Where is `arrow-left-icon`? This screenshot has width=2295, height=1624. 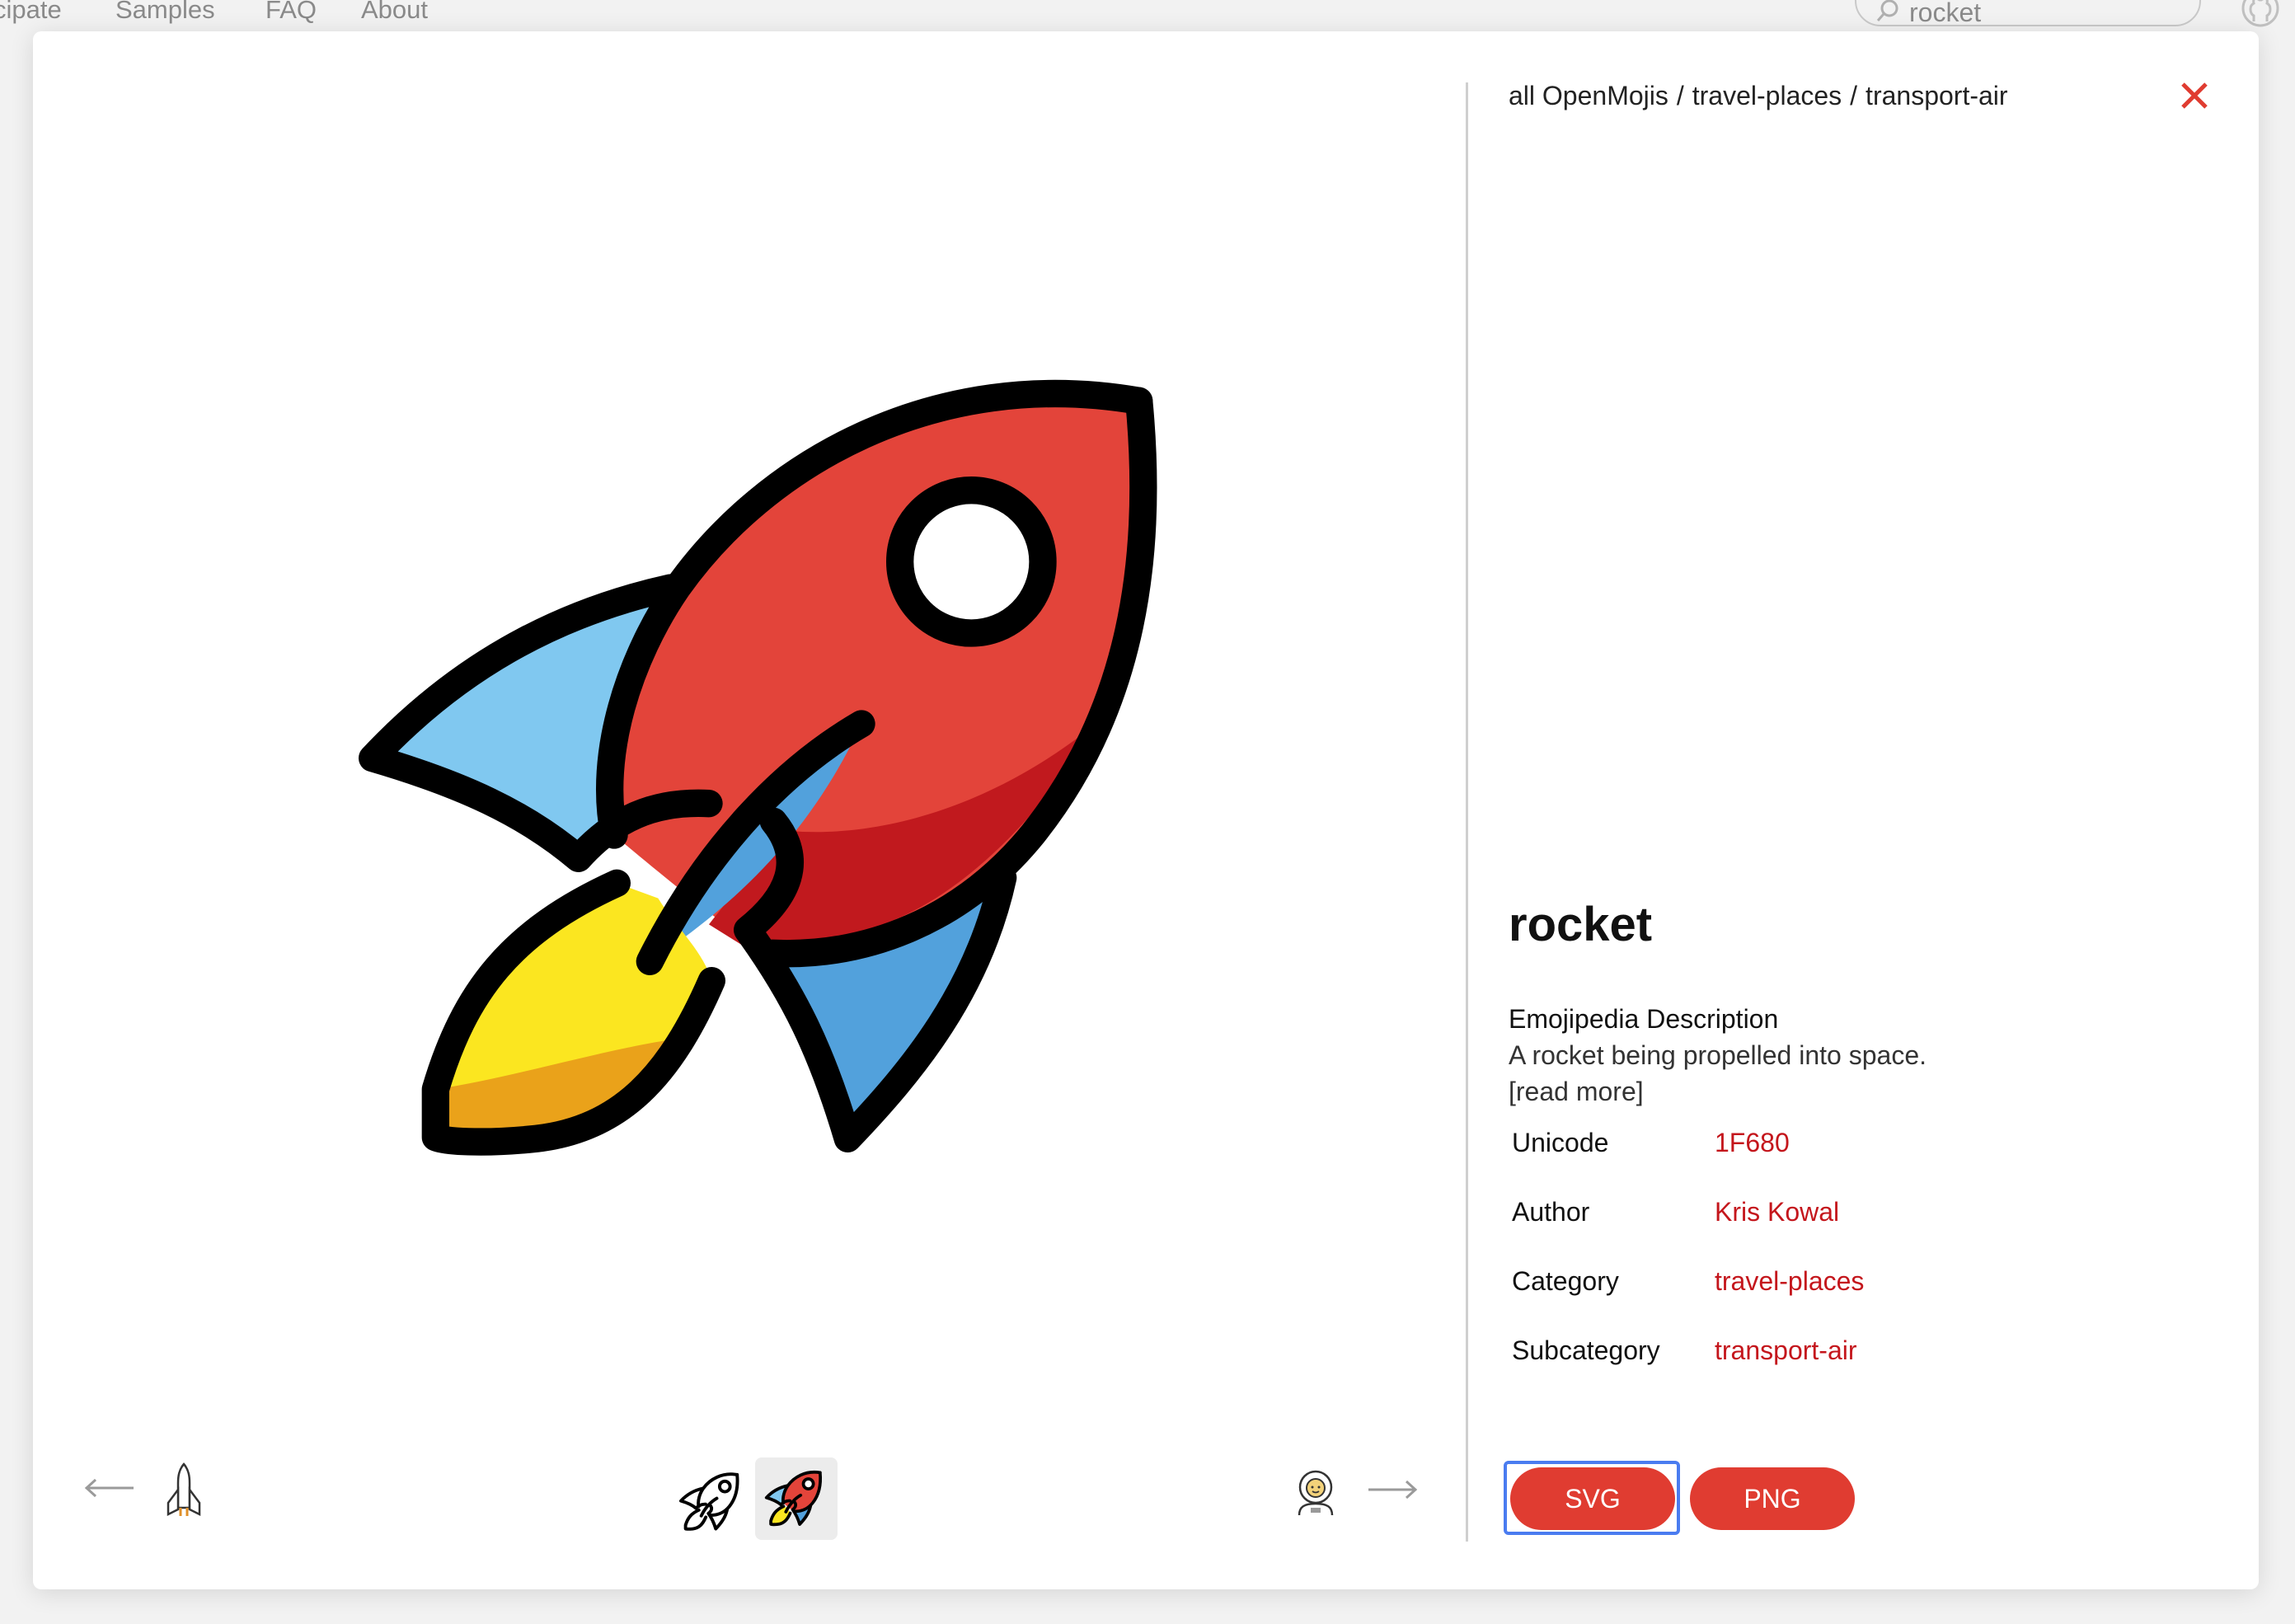 arrow-left-icon is located at coordinates (109, 1488).